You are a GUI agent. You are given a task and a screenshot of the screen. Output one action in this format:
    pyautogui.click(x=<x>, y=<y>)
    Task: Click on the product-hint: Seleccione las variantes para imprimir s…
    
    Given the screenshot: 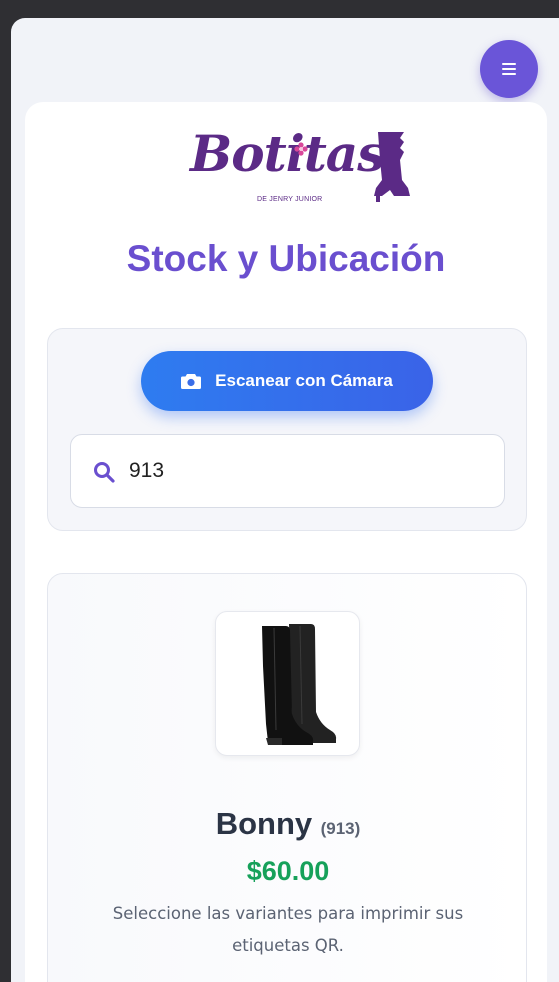 What is the action you would take?
    pyautogui.click(x=288, y=929)
    